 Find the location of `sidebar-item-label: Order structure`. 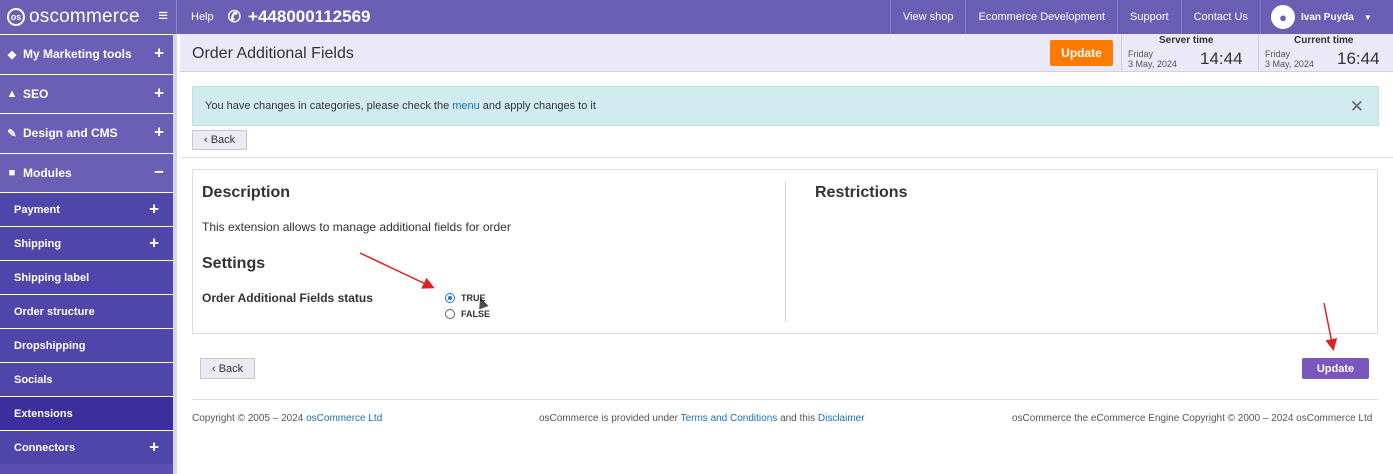

sidebar-item-label: Order structure is located at coordinates (54, 311).